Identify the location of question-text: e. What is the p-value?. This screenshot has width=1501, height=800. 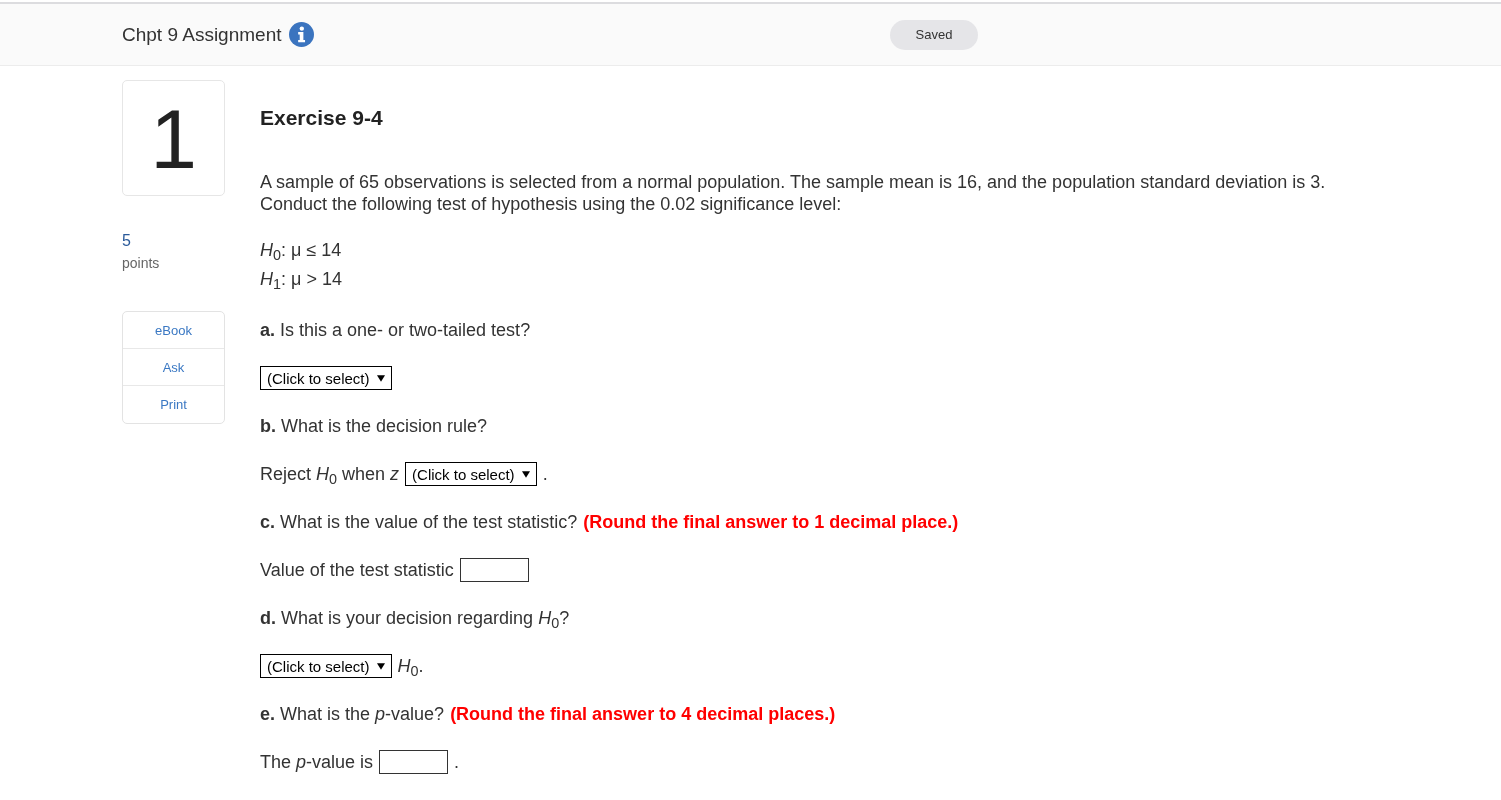
(352, 714).